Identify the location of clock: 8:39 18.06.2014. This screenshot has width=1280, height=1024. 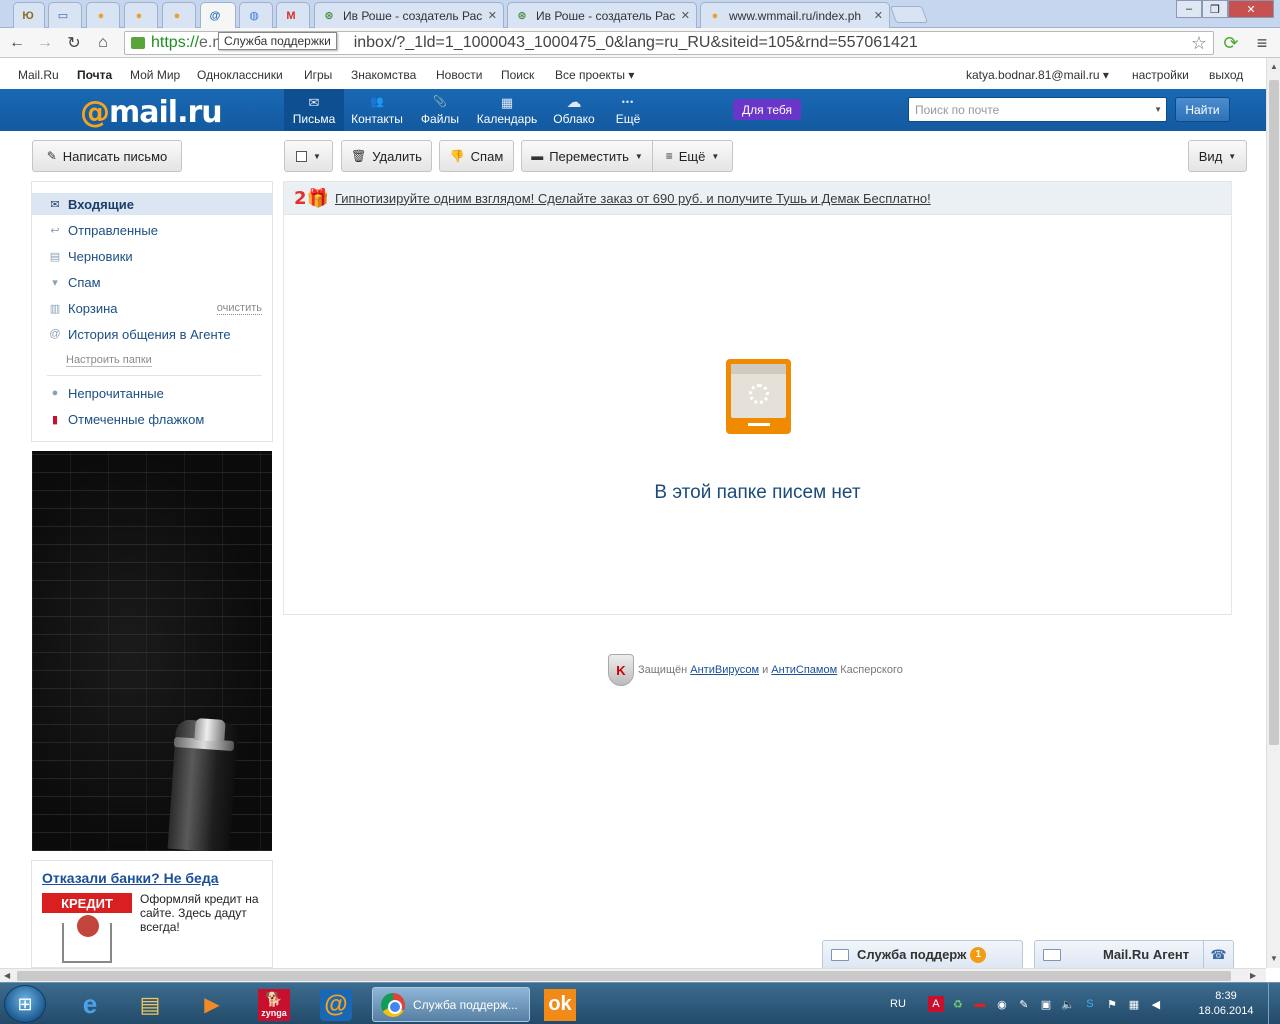
(1226, 1004).